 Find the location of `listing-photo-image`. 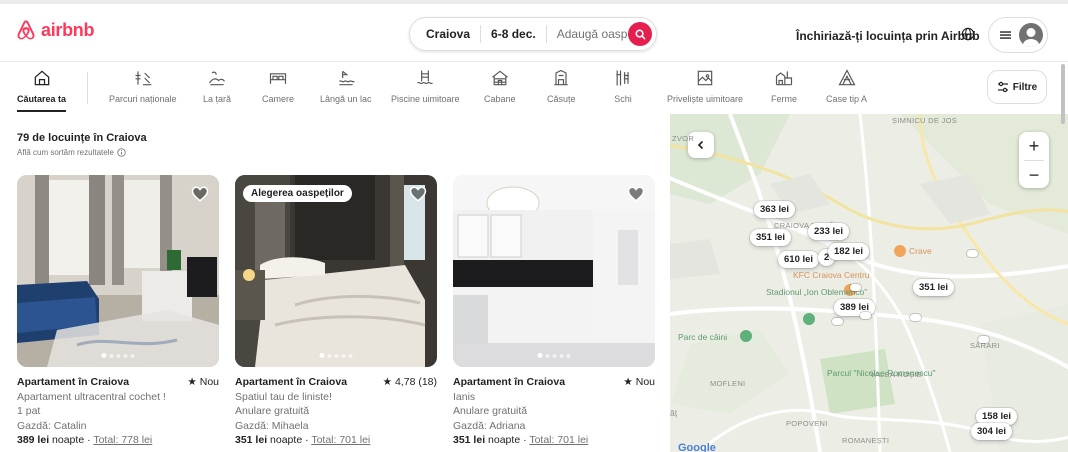

listing-photo-image is located at coordinates (554, 271).